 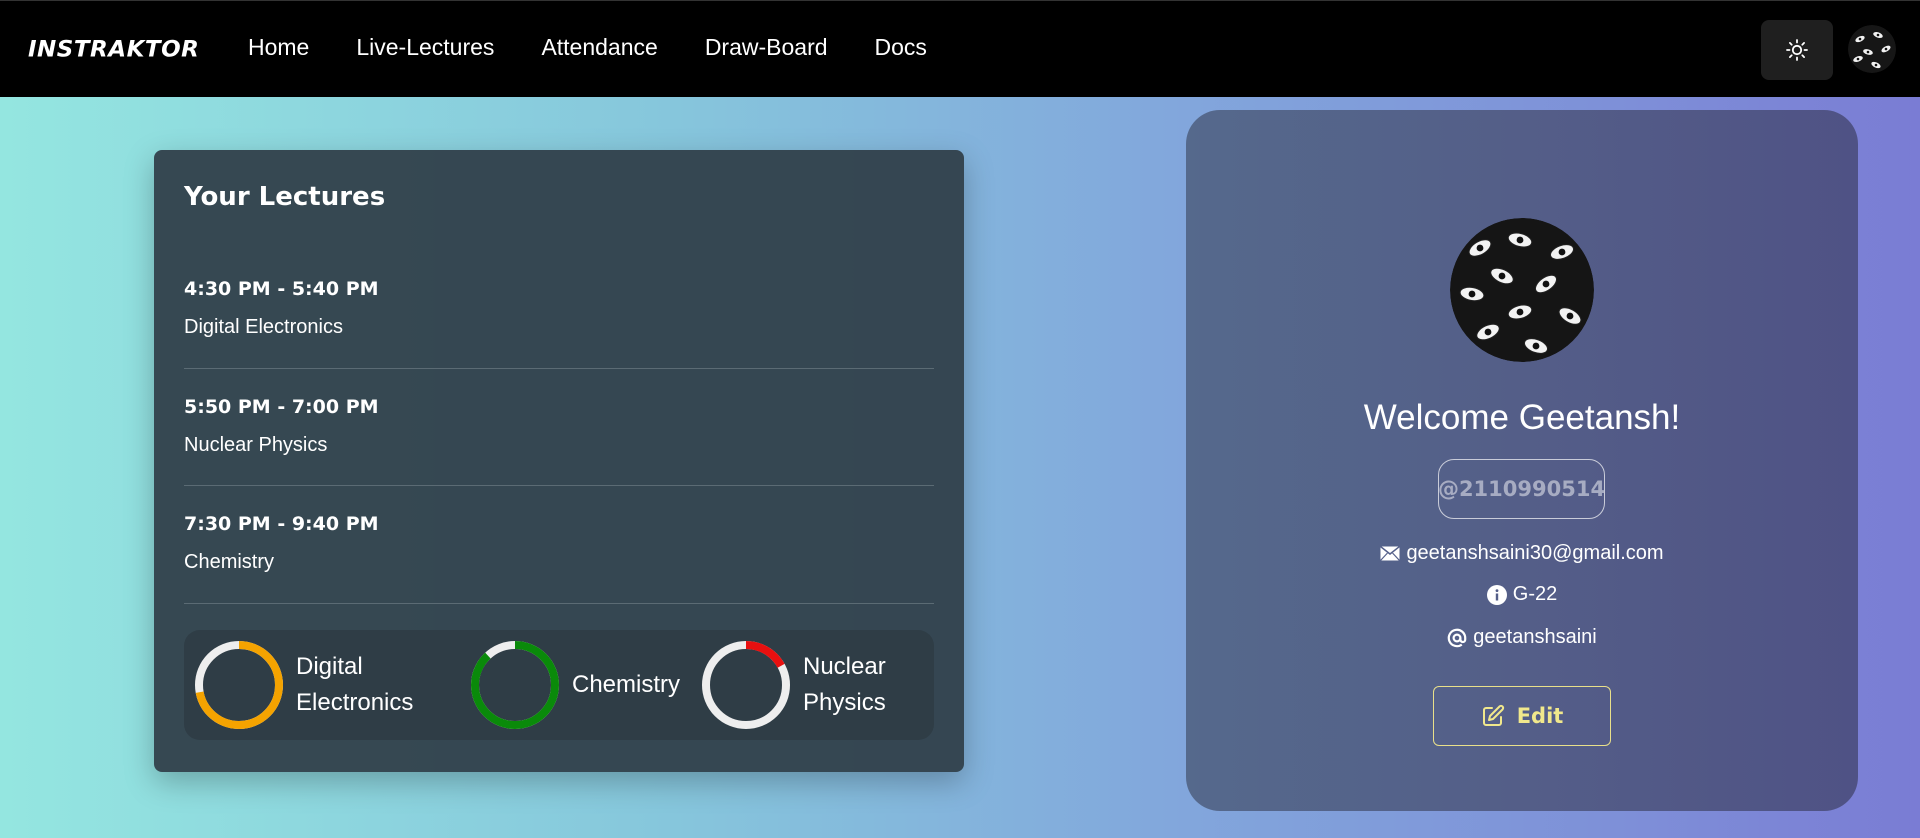 What do you see at coordinates (844, 684) in the screenshot?
I see `progress-label: Nuclear Physics` at bounding box center [844, 684].